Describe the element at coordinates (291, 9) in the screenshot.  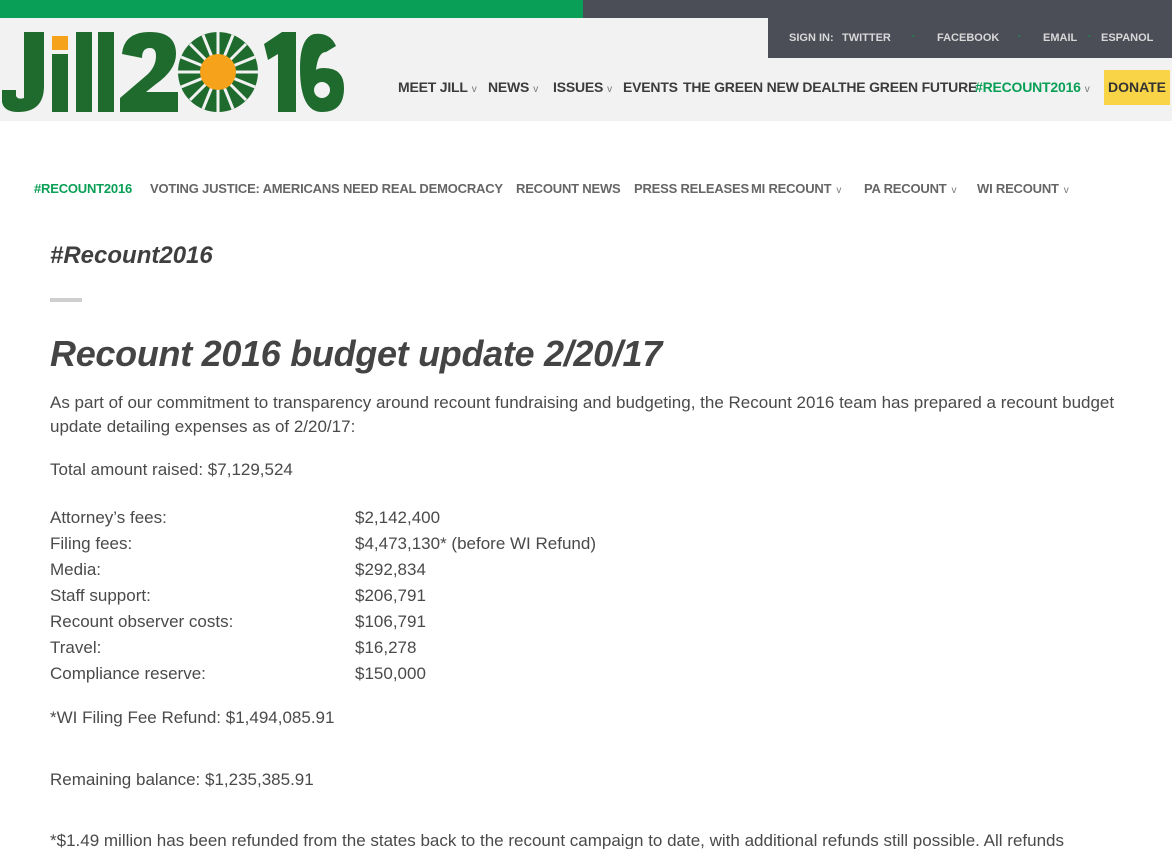
I see `top-bar-green` at that location.